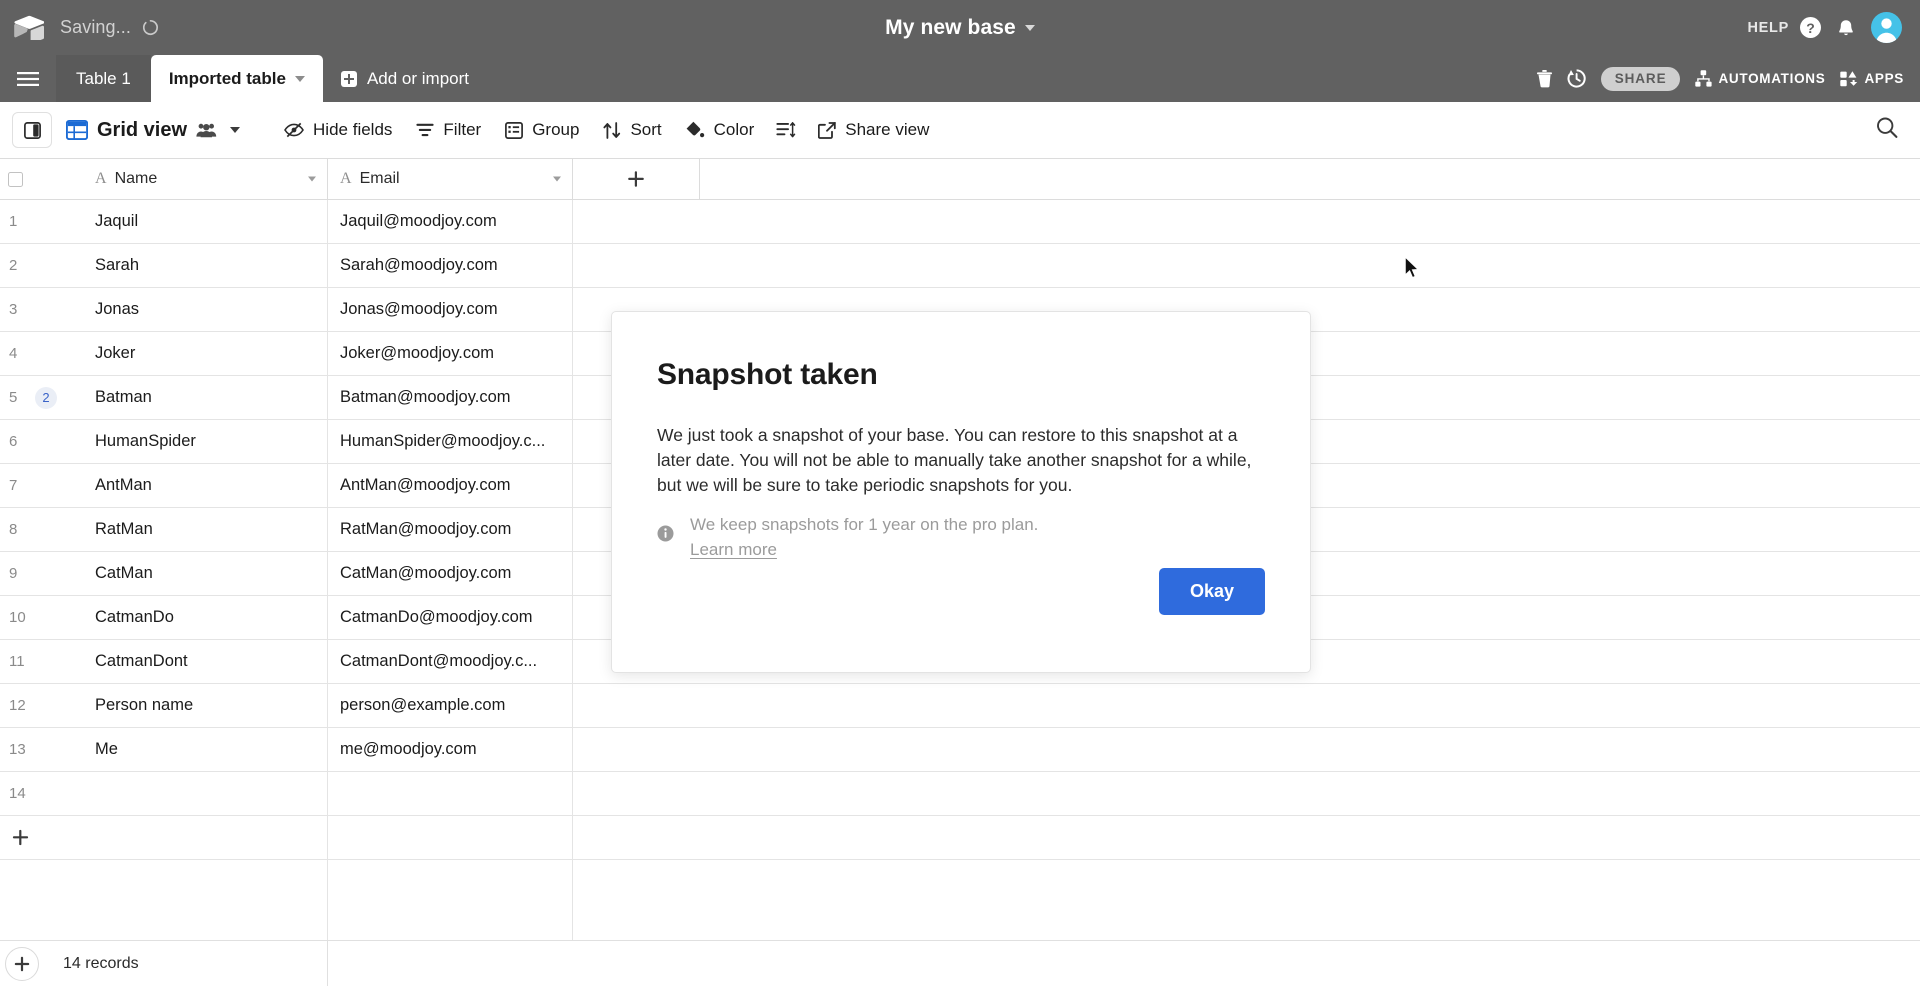 The image size is (1920, 986). What do you see at coordinates (41, 441) in the screenshot?
I see `row-number-cell: 6` at bounding box center [41, 441].